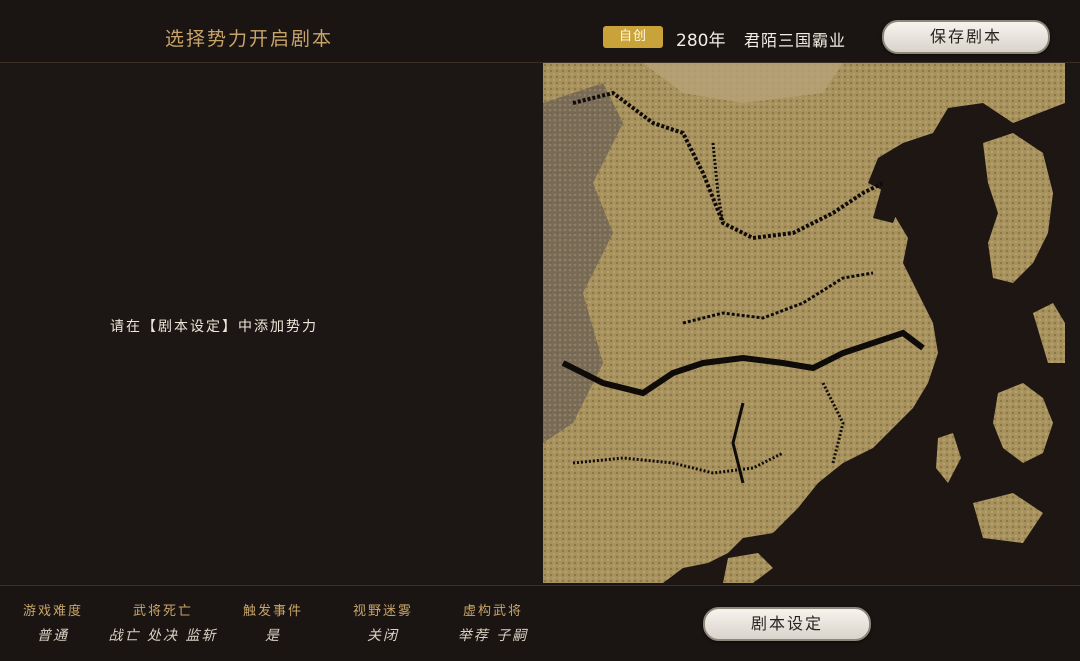 Image resolution: width=1080 pixels, height=661 pixels. What do you see at coordinates (163, 622) in the screenshot?
I see `stat-general-death: 武将死亡 战亡 处决 监斩` at bounding box center [163, 622].